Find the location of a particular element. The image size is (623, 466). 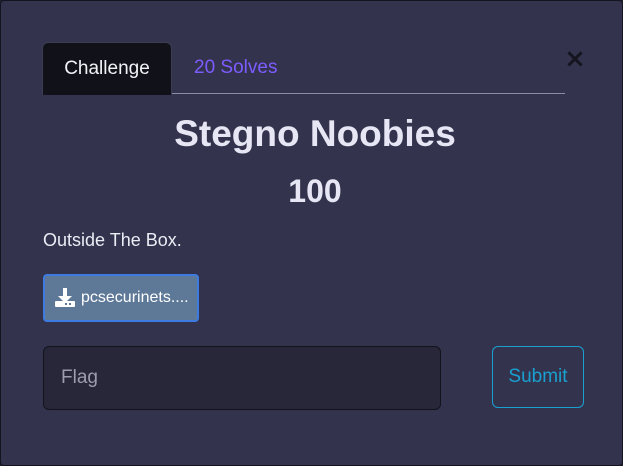

flag-input is located at coordinates (242, 378).